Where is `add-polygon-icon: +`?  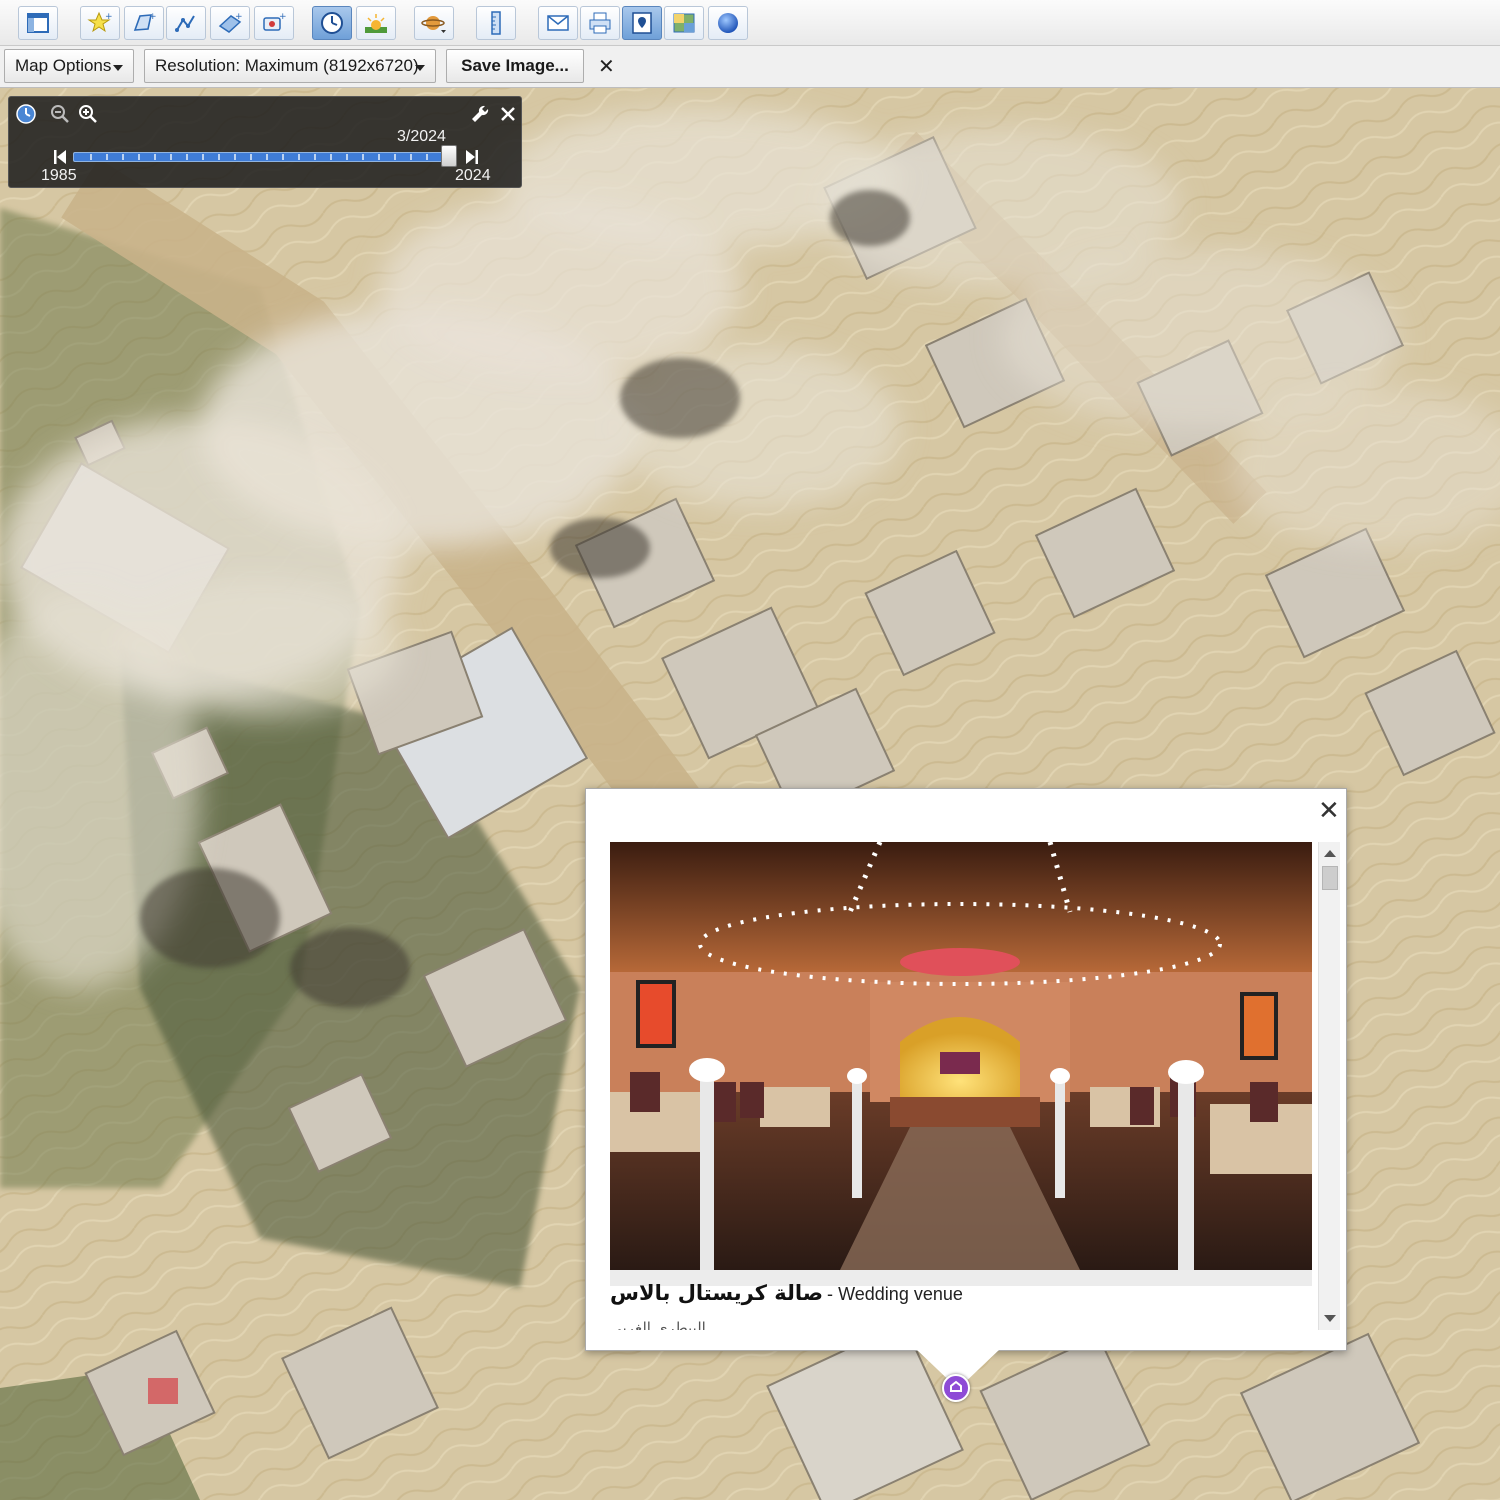 add-polygon-icon: + is located at coordinates (145, 21).